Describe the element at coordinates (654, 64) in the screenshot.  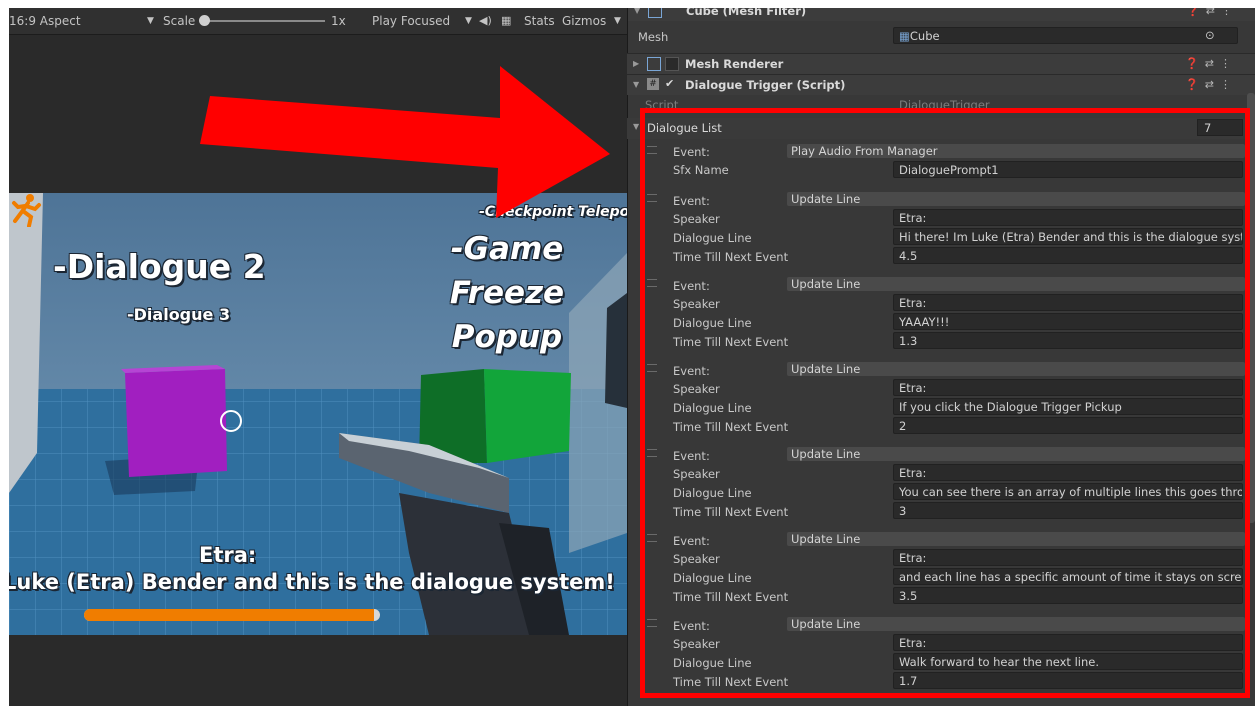
I see `mesh-renderer-icon` at that location.